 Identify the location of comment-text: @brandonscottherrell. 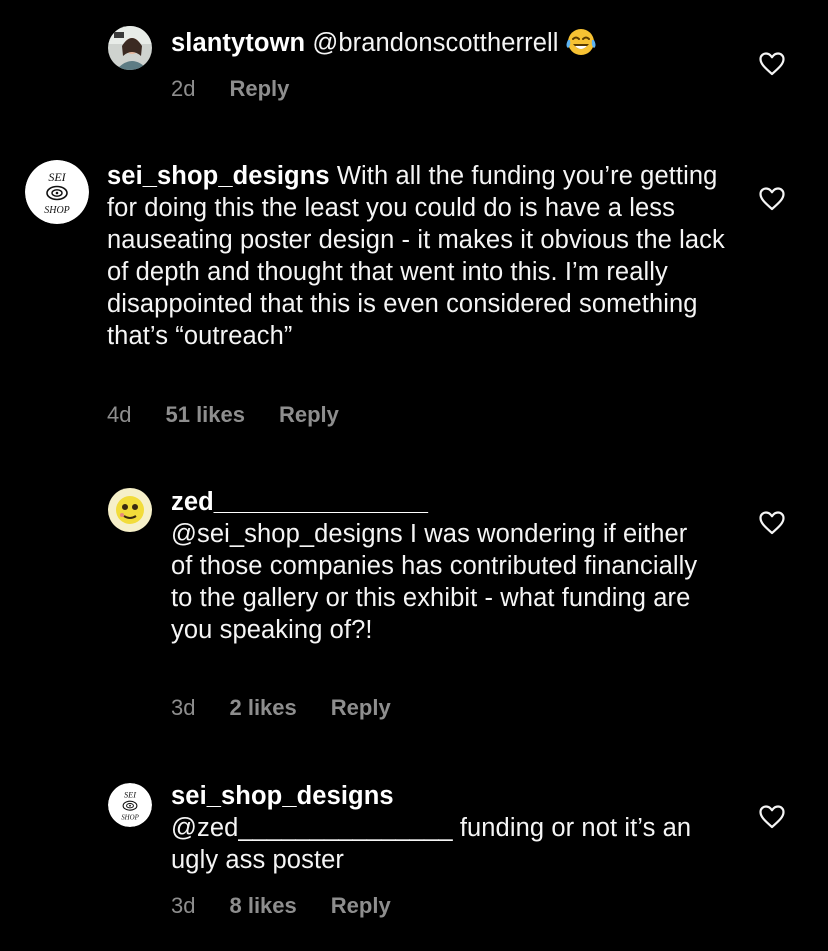
(435, 43).